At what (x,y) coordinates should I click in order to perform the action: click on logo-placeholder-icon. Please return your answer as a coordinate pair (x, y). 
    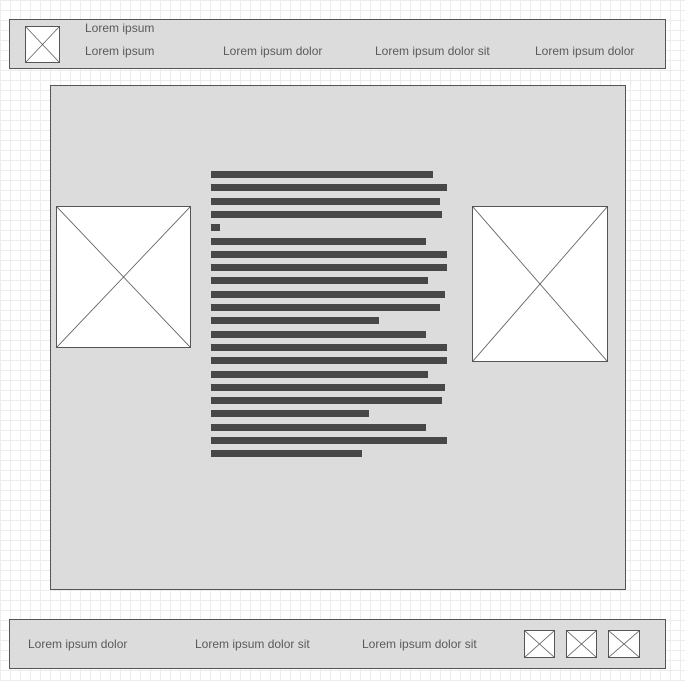
    Looking at the image, I should click on (42, 44).